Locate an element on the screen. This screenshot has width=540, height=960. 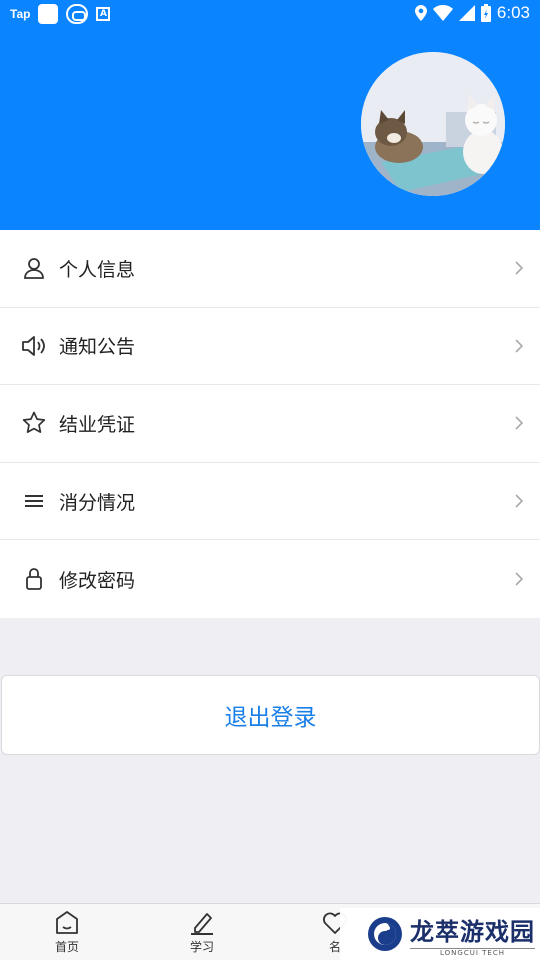
menu-item-label: 消分情况 is located at coordinates (97, 502).